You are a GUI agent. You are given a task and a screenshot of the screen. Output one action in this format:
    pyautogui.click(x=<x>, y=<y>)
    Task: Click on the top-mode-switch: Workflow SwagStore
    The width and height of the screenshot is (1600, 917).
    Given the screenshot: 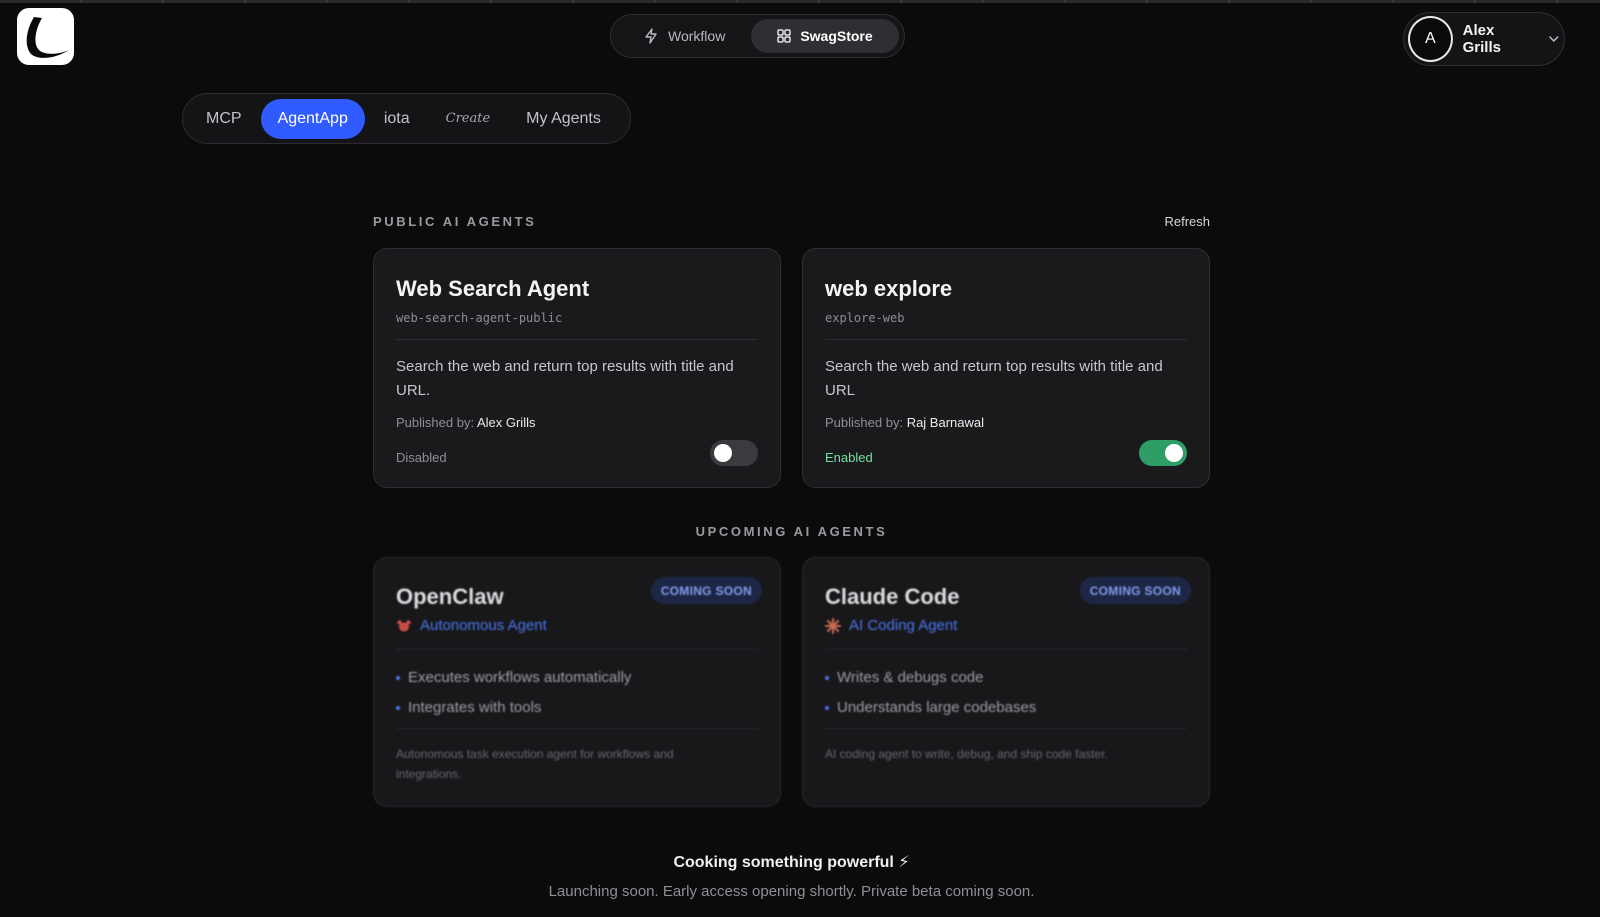 What is the action you would take?
    pyautogui.click(x=757, y=36)
    